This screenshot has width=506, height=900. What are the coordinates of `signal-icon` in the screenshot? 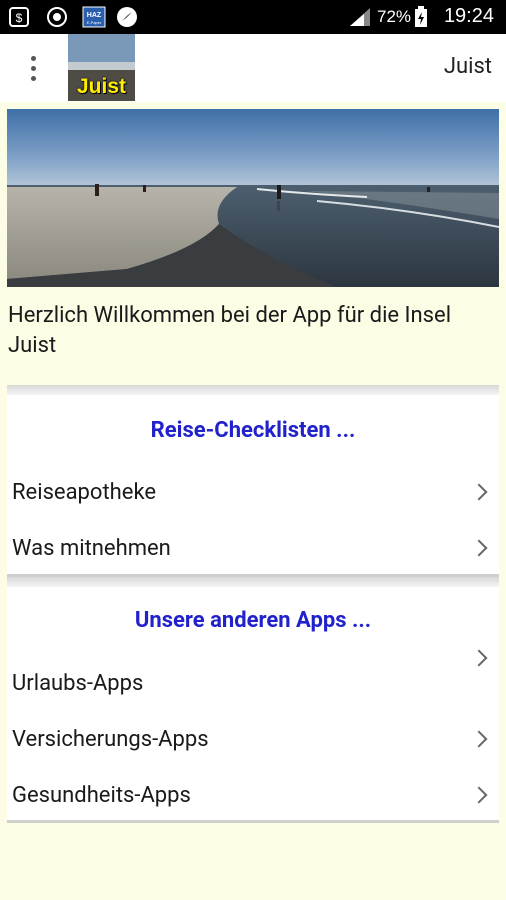 It's located at (360, 17).